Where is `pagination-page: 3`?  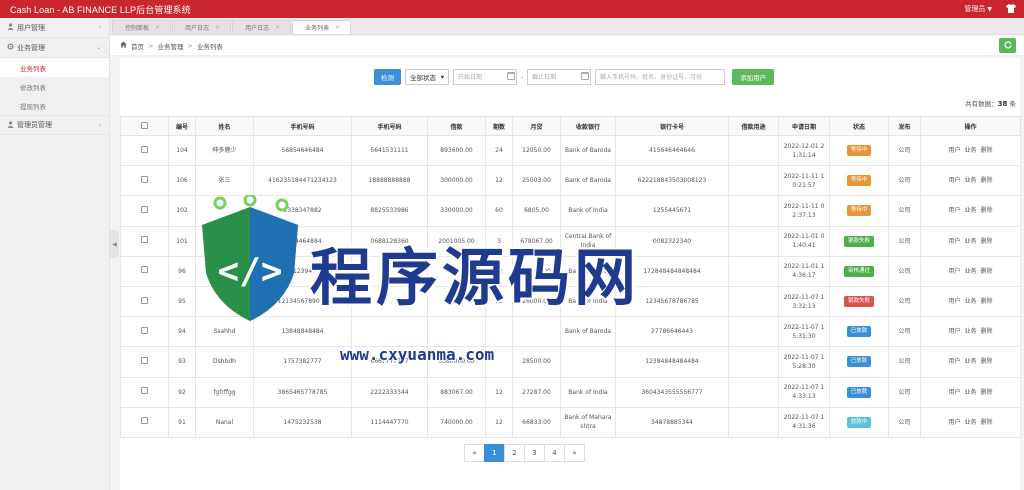
pagination-page: 3 is located at coordinates (534, 453).